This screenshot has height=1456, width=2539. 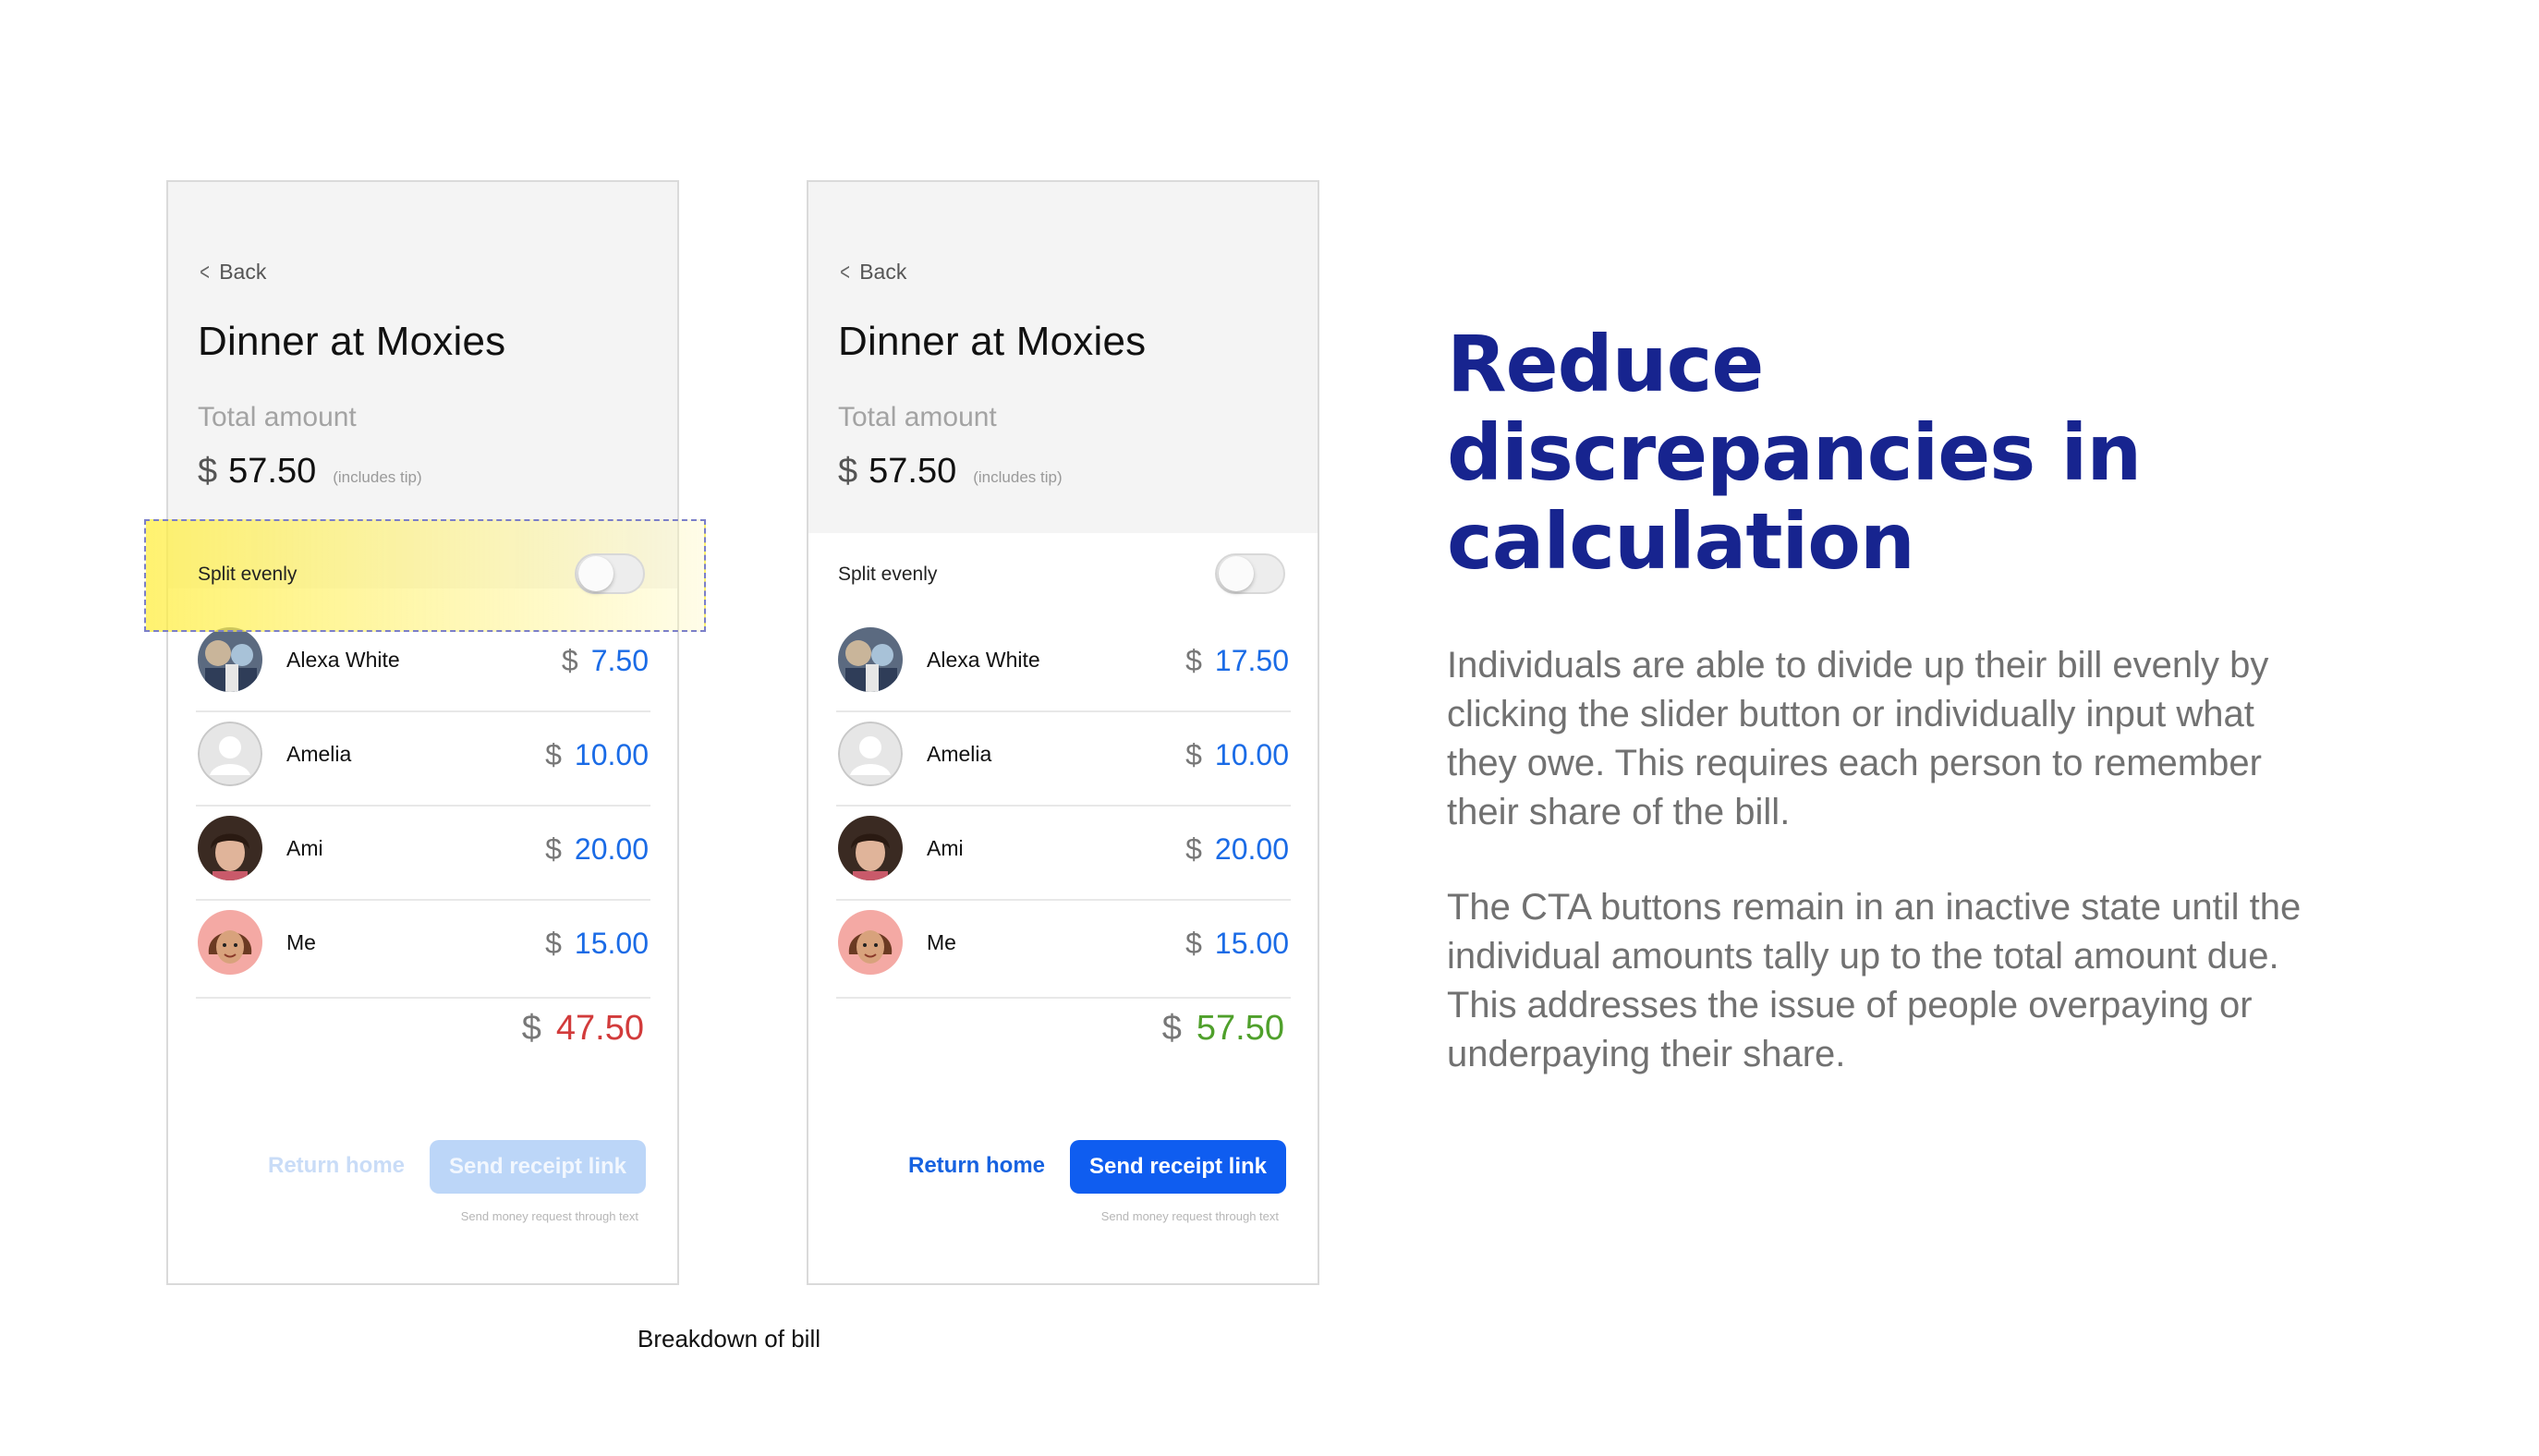 I want to click on person-amount: $7.50, so click(x=605, y=661).